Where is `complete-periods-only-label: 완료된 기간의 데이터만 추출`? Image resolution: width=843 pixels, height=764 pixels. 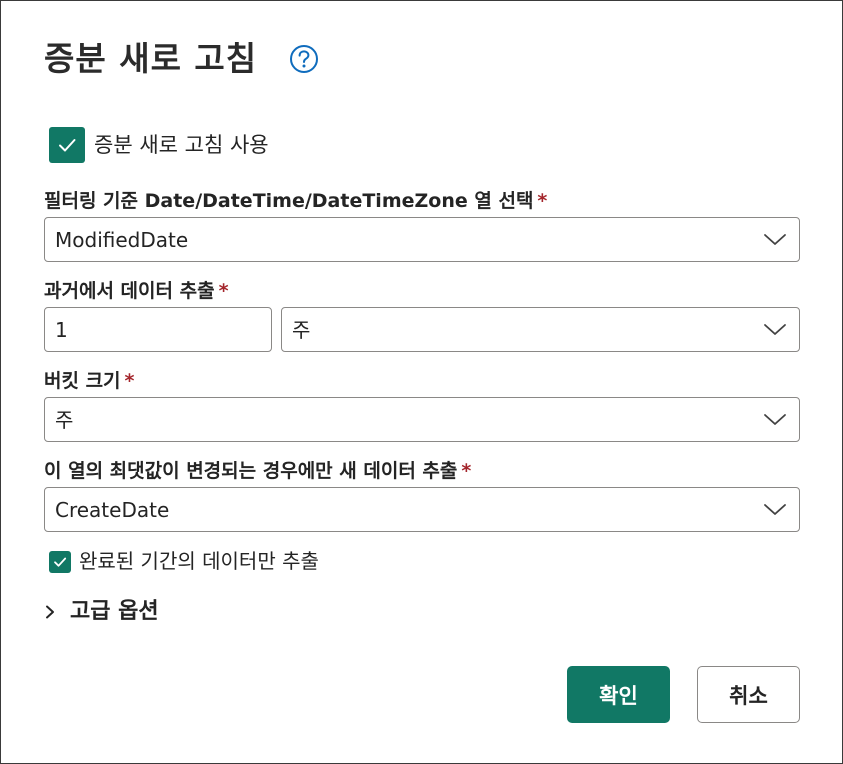 complete-periods-only-label: 완료된 기간의 데이터만 추출 is located at coordinates (199, 561).